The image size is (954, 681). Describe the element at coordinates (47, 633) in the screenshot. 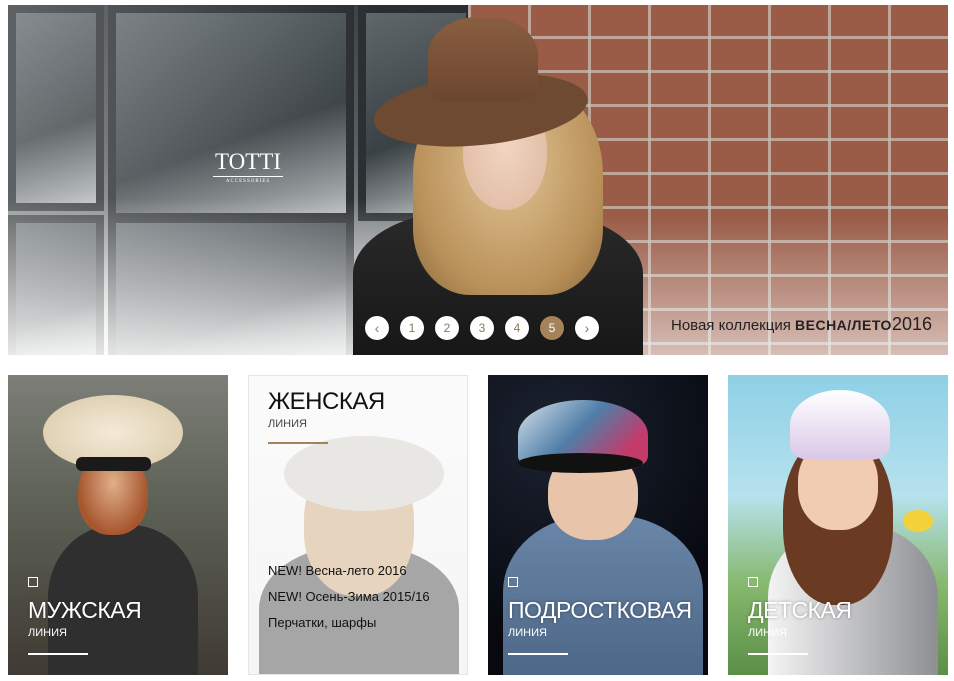

I see `men-card-subtitle: ЛИНИЯ` at that location.